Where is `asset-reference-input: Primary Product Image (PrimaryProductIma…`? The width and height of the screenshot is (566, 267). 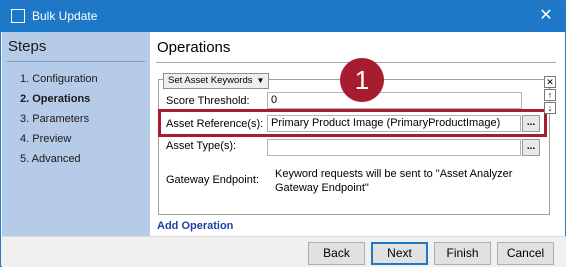 asset-reference-input: Primary Product Image (PrimaryProductIma… is located at coordinates (394, 123).